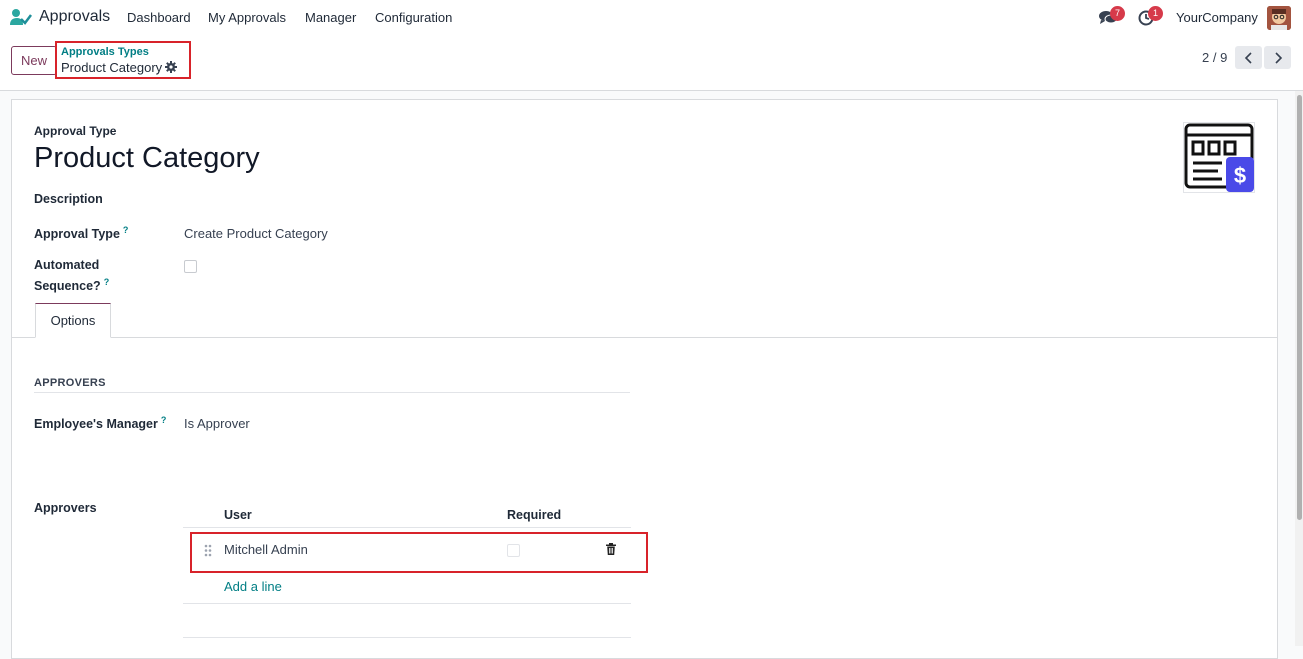 Image resolution: width=1303 pixels, height=659 pixels. What do you see at coordinates (96, 424) in the screenshot?
I see `employee-manager-label-text: Employee's Manager` at bounding box center [96, 424].